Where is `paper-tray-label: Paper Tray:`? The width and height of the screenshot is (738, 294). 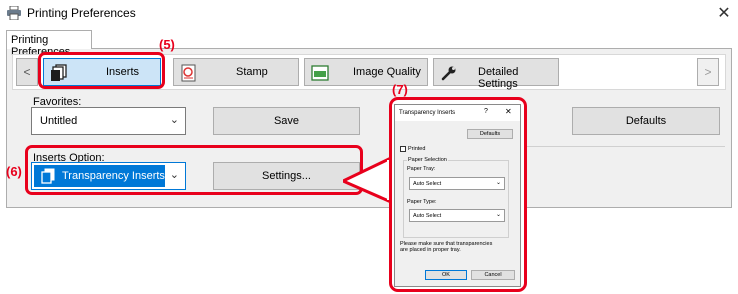 paper-tray-label: Paper Tray: is located at coordinates (421, 169).